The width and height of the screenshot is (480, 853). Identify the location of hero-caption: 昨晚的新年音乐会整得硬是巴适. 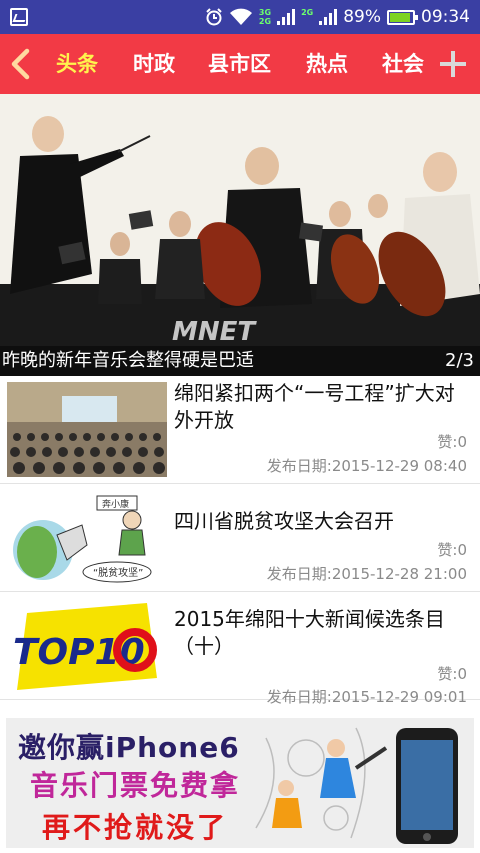
(240, 361).